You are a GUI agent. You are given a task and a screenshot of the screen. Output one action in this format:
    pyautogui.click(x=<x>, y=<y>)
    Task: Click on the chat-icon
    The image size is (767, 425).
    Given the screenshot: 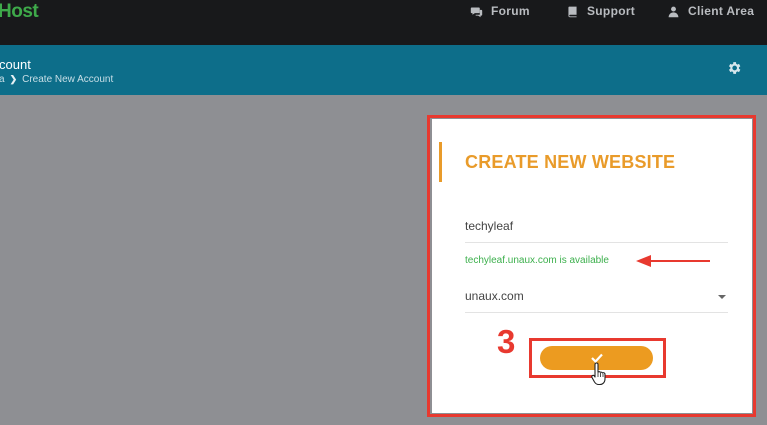 What is the action you would take?
    pyautogui.click(x=476, y=11)
    